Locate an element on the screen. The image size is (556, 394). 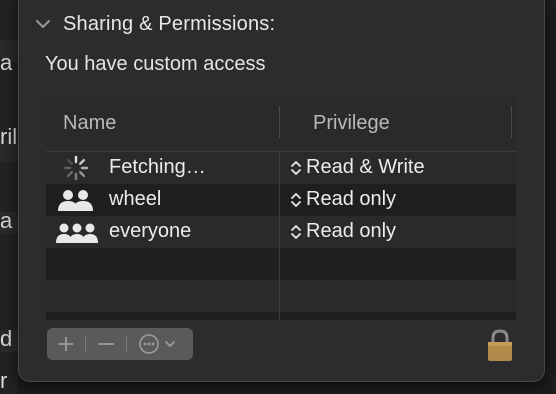
access-status-text: You have custom access is located at coordinates (155, 64).